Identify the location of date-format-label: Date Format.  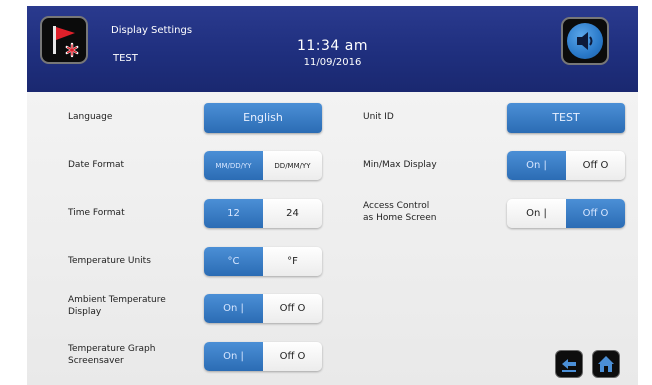
(96, 165).